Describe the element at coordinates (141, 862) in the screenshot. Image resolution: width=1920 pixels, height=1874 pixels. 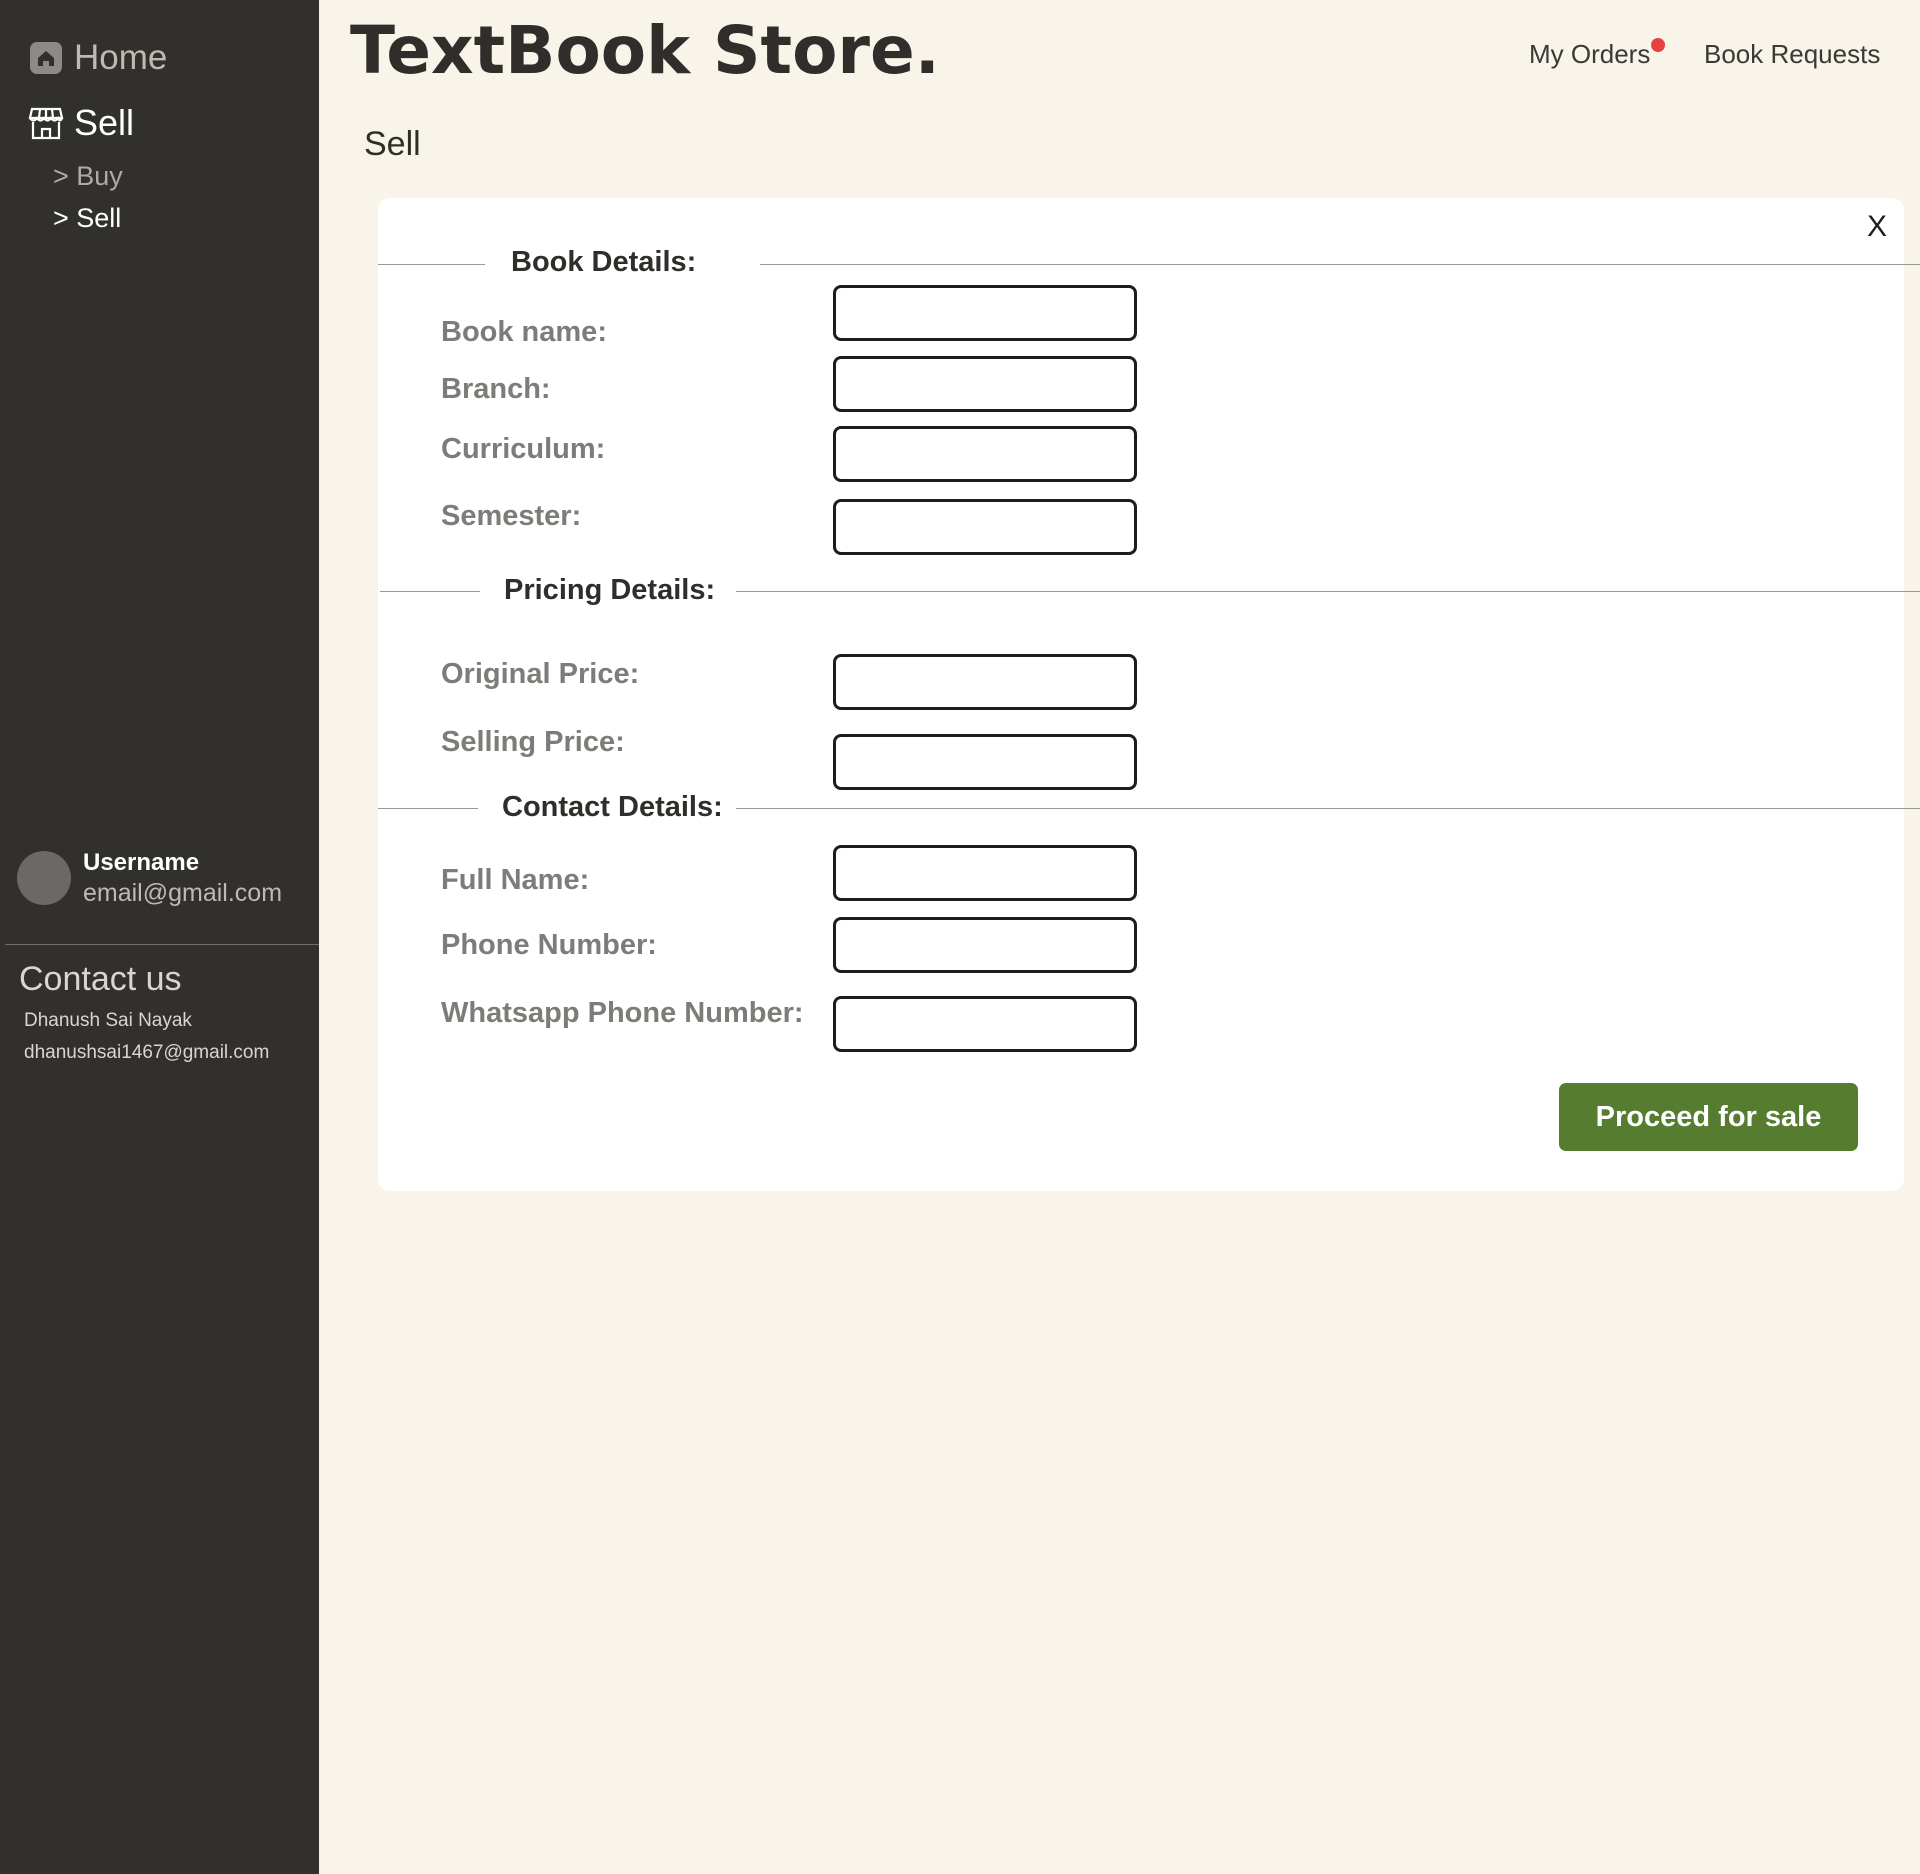
I see `user-name: Username` at that location.